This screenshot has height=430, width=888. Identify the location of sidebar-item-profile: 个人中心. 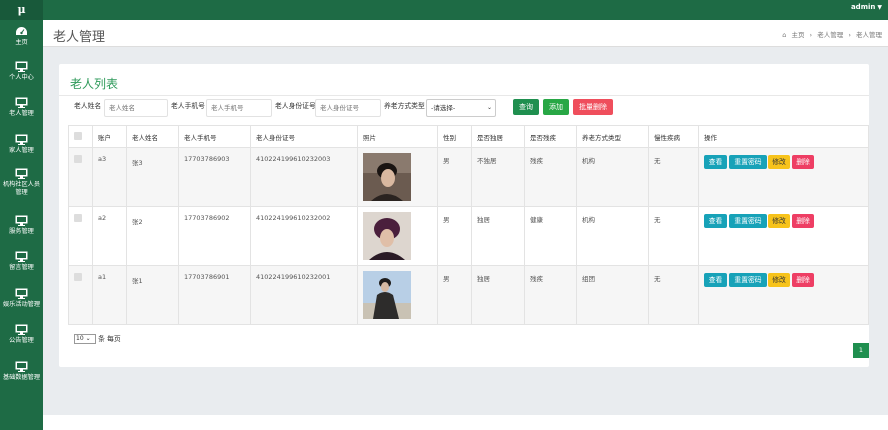
(21, 71).